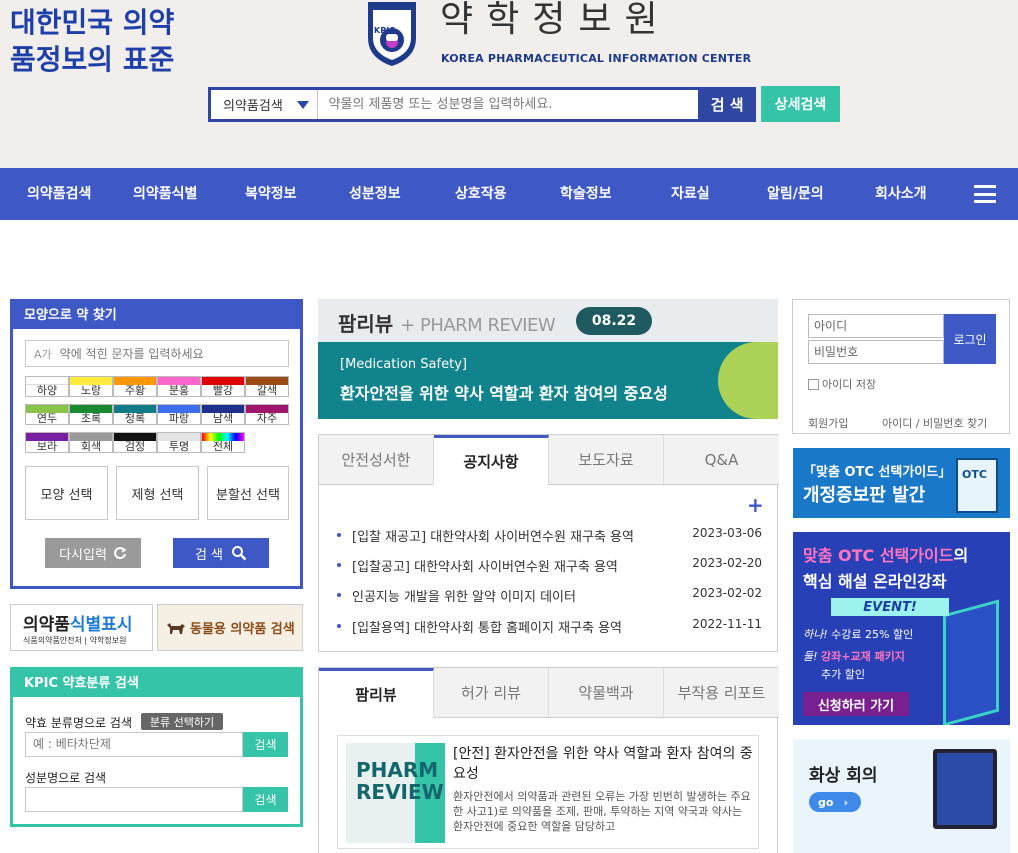 The height and width of the screenshot is (853, 1018). Describe the element at coordinates (690, 194) in the screenshot. I see `nav-item-library: 자료실` at that location.